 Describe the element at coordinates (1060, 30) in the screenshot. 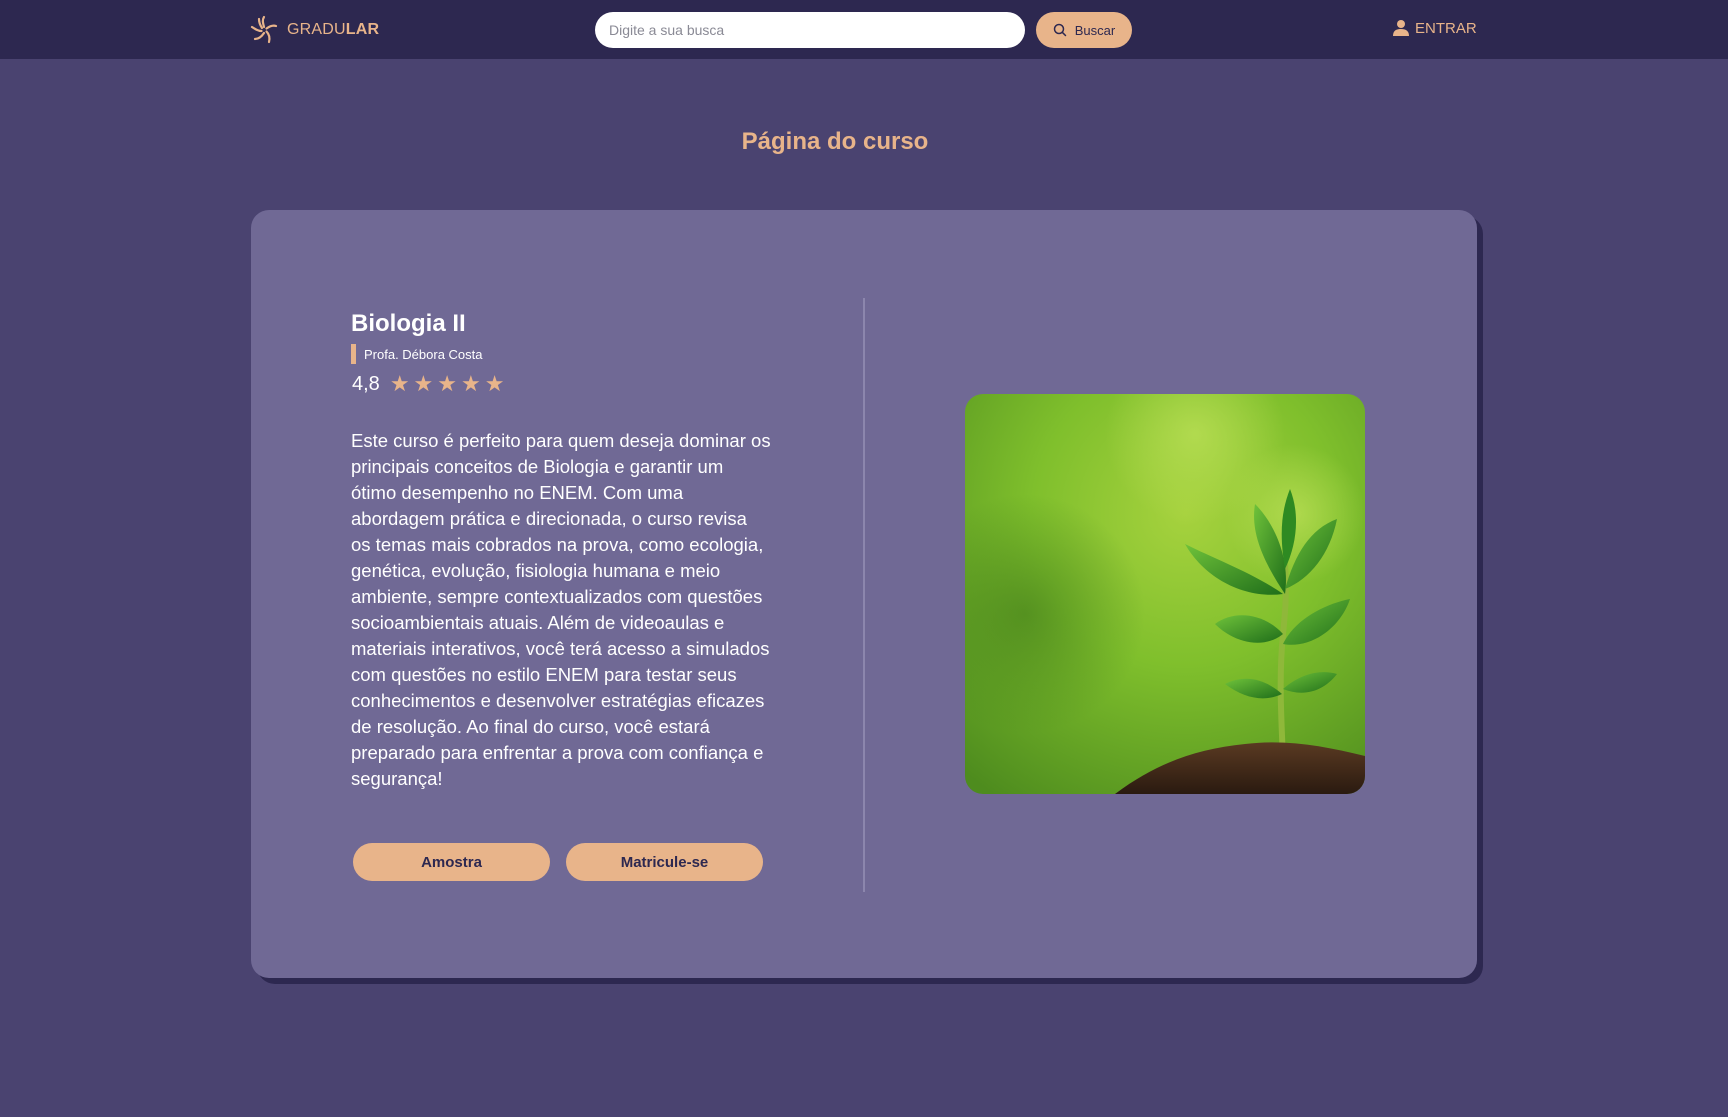

I see `search-icon` at that location.